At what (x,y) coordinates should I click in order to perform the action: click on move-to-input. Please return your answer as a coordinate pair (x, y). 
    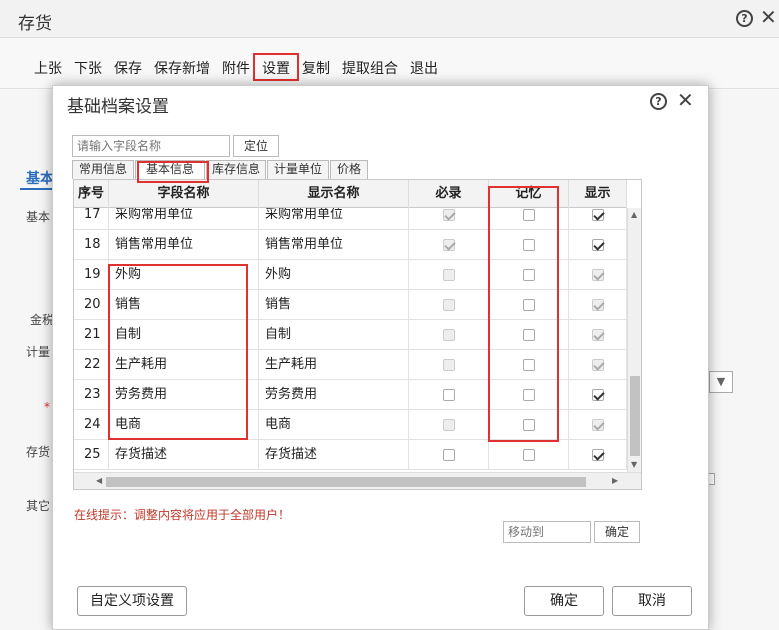
    Looking at the image, I should click on (547, 532).